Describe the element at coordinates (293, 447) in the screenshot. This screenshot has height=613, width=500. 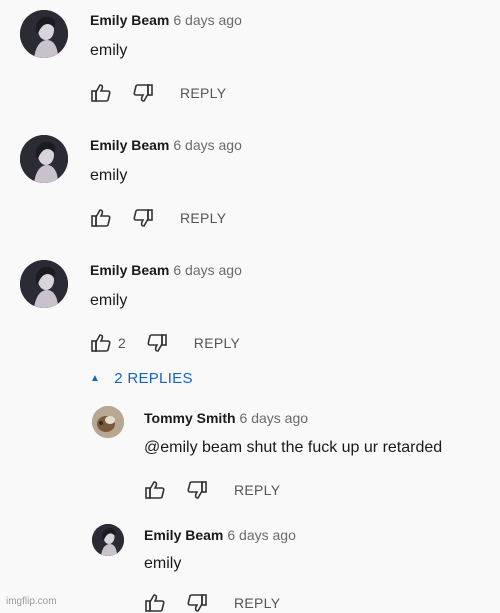
I see `reply-text: @emily beam shut the fuck up ur retarded` at that location.